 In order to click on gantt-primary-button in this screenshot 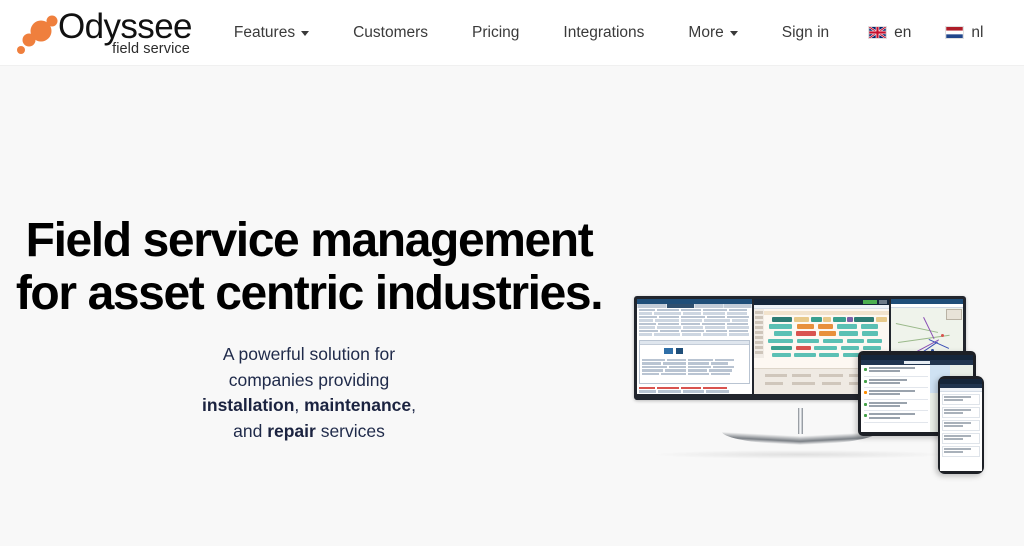, I will do `click(870, 302)`.